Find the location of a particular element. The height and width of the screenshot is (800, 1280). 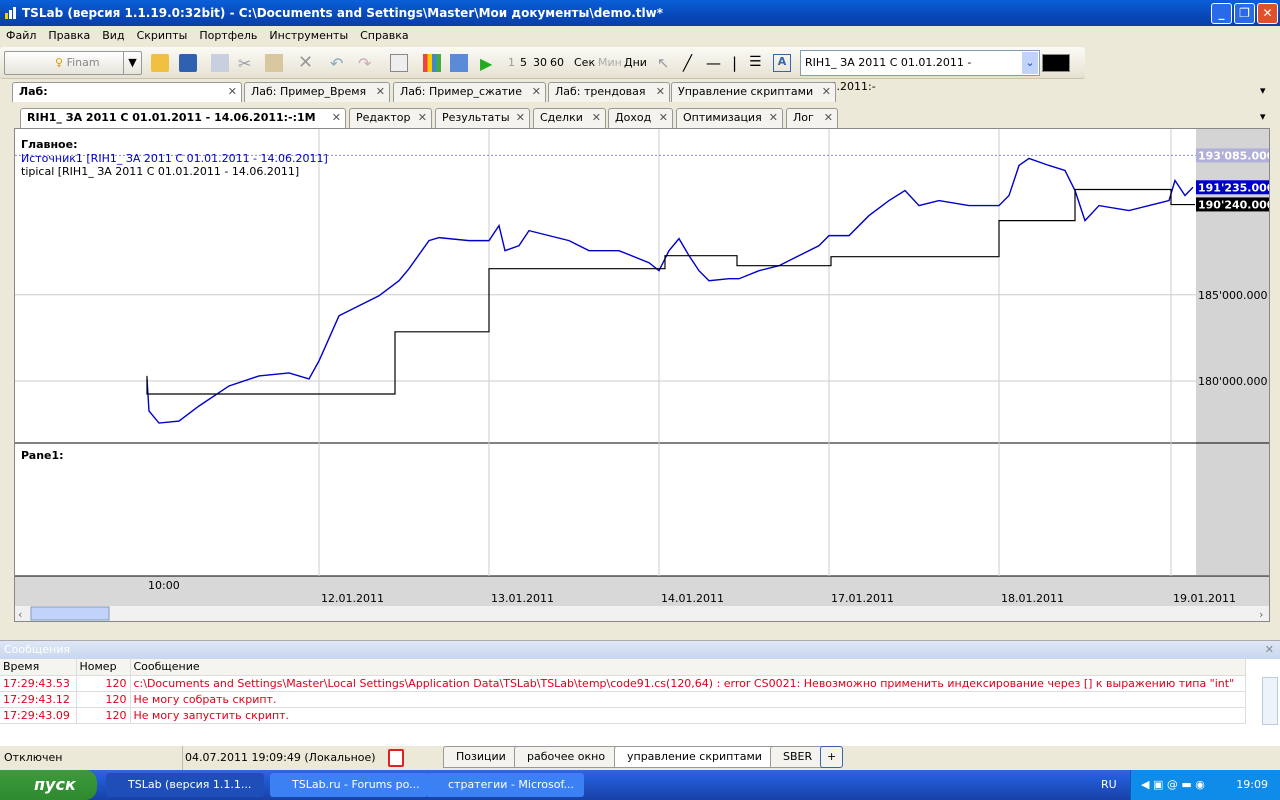

text-tool-icon: A is located at coordinates (782, 63).